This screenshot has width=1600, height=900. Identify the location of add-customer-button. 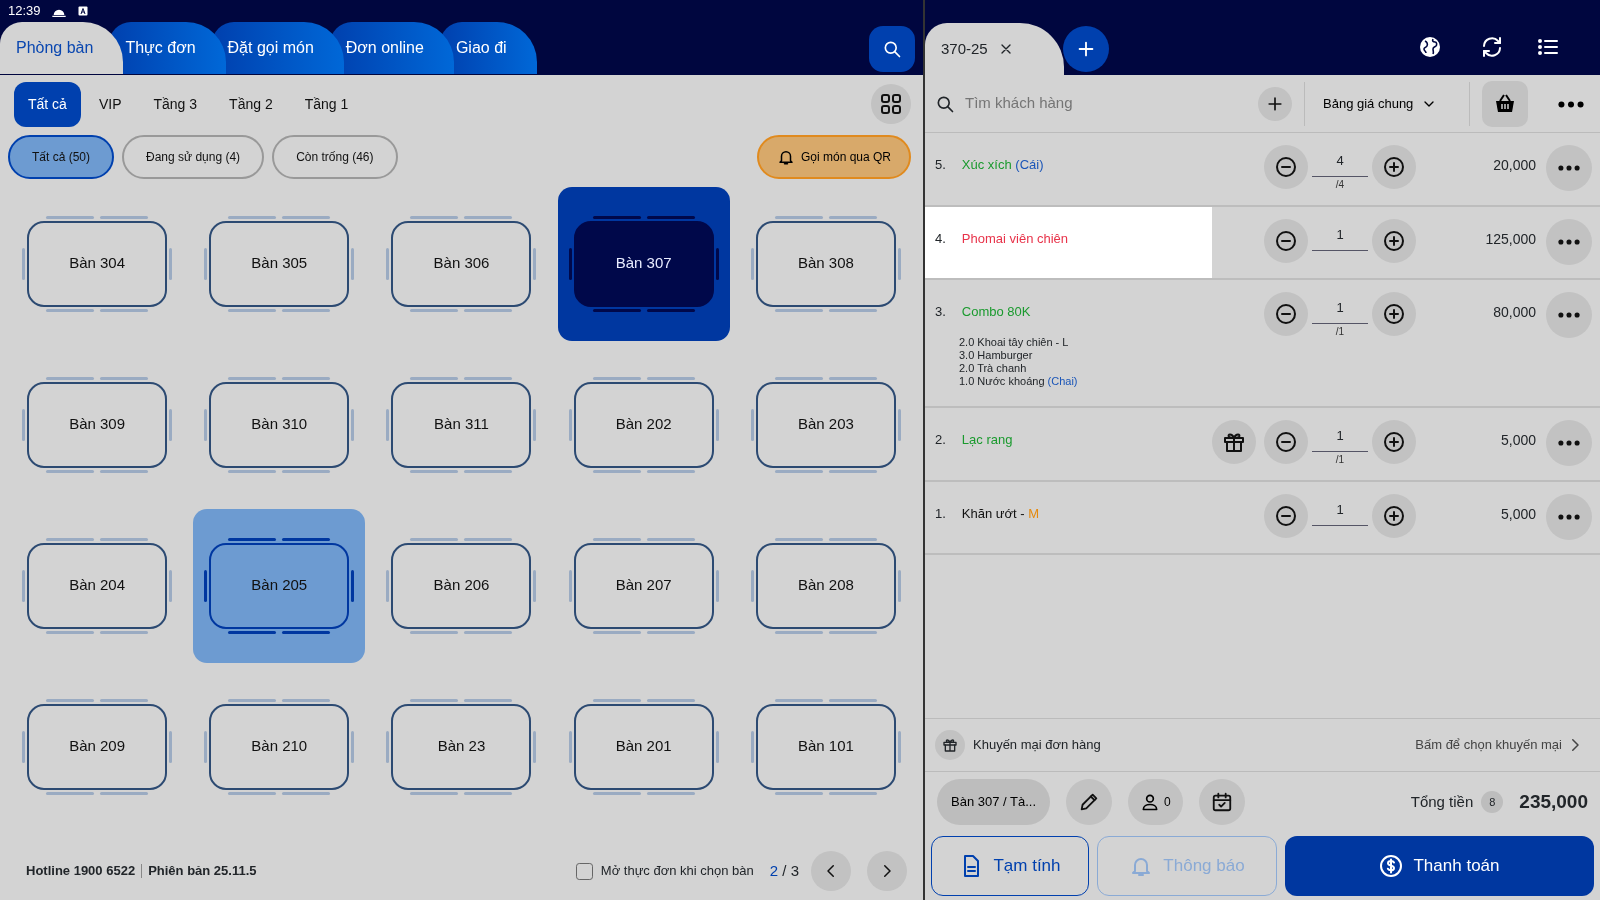
(1275, 103).